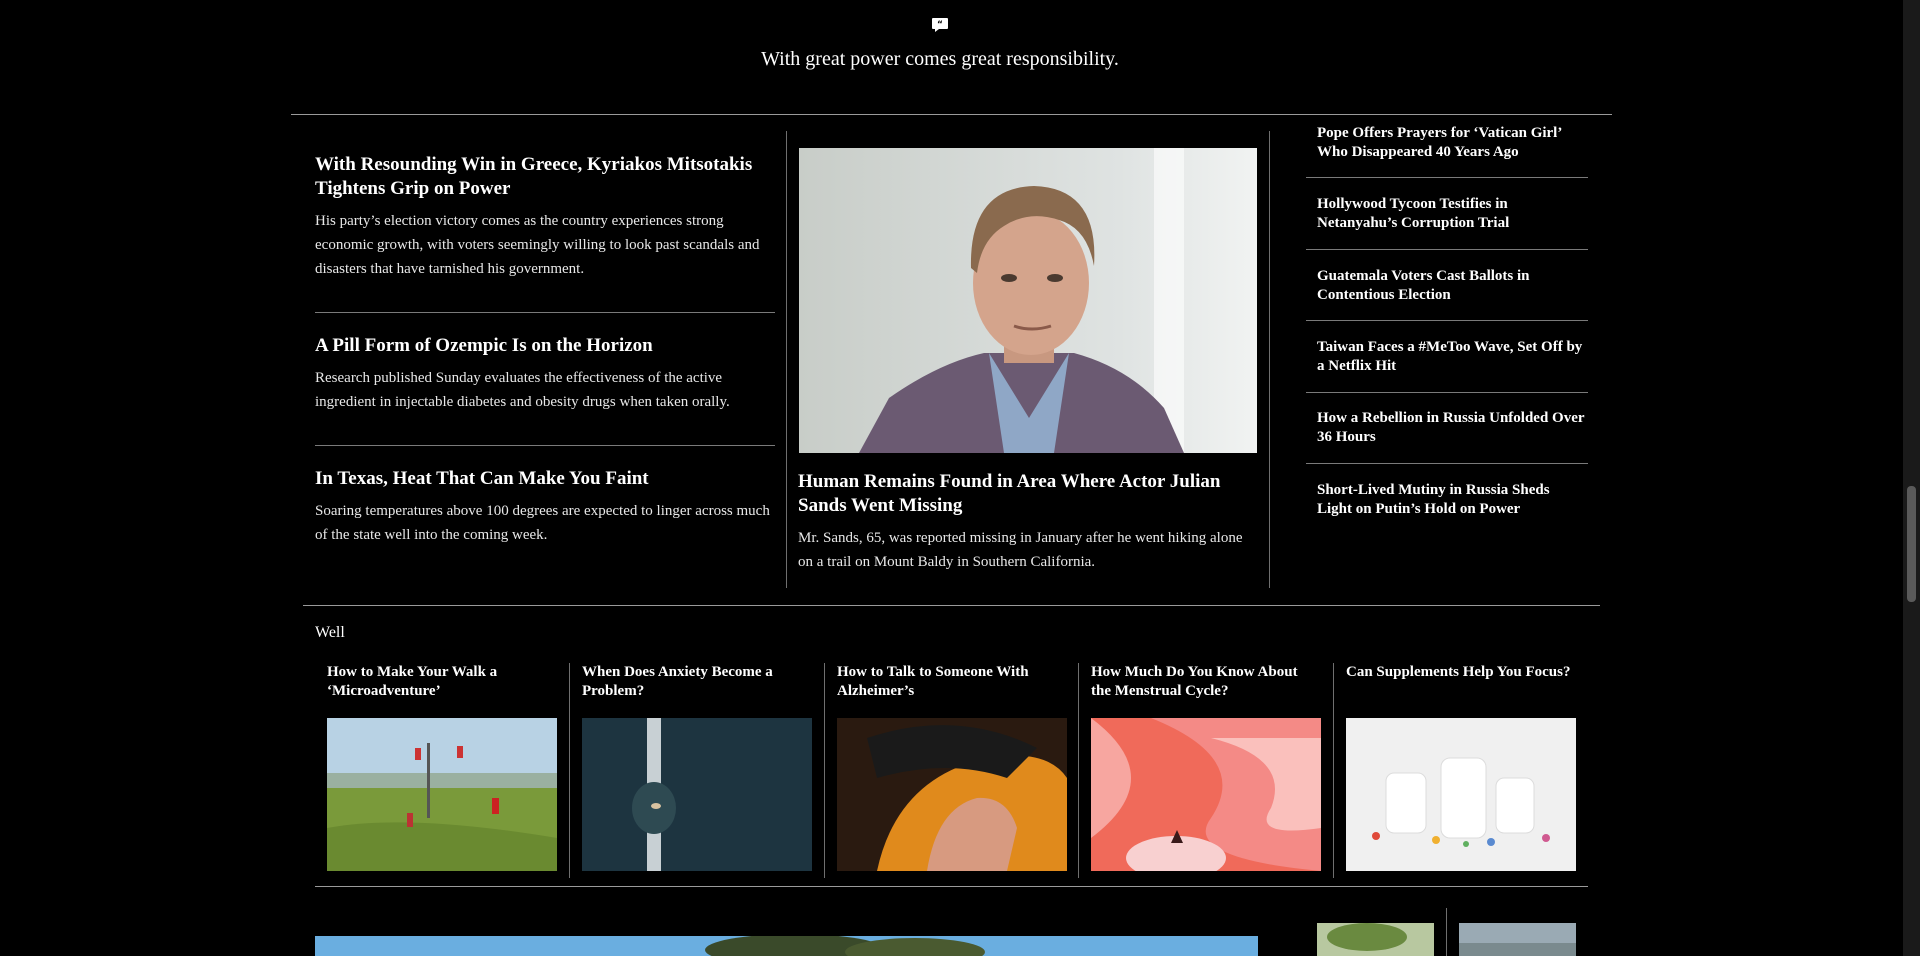 This screenshot has width=1920, height=956. I want to click on well-section-label: Well, so click(330, 633).